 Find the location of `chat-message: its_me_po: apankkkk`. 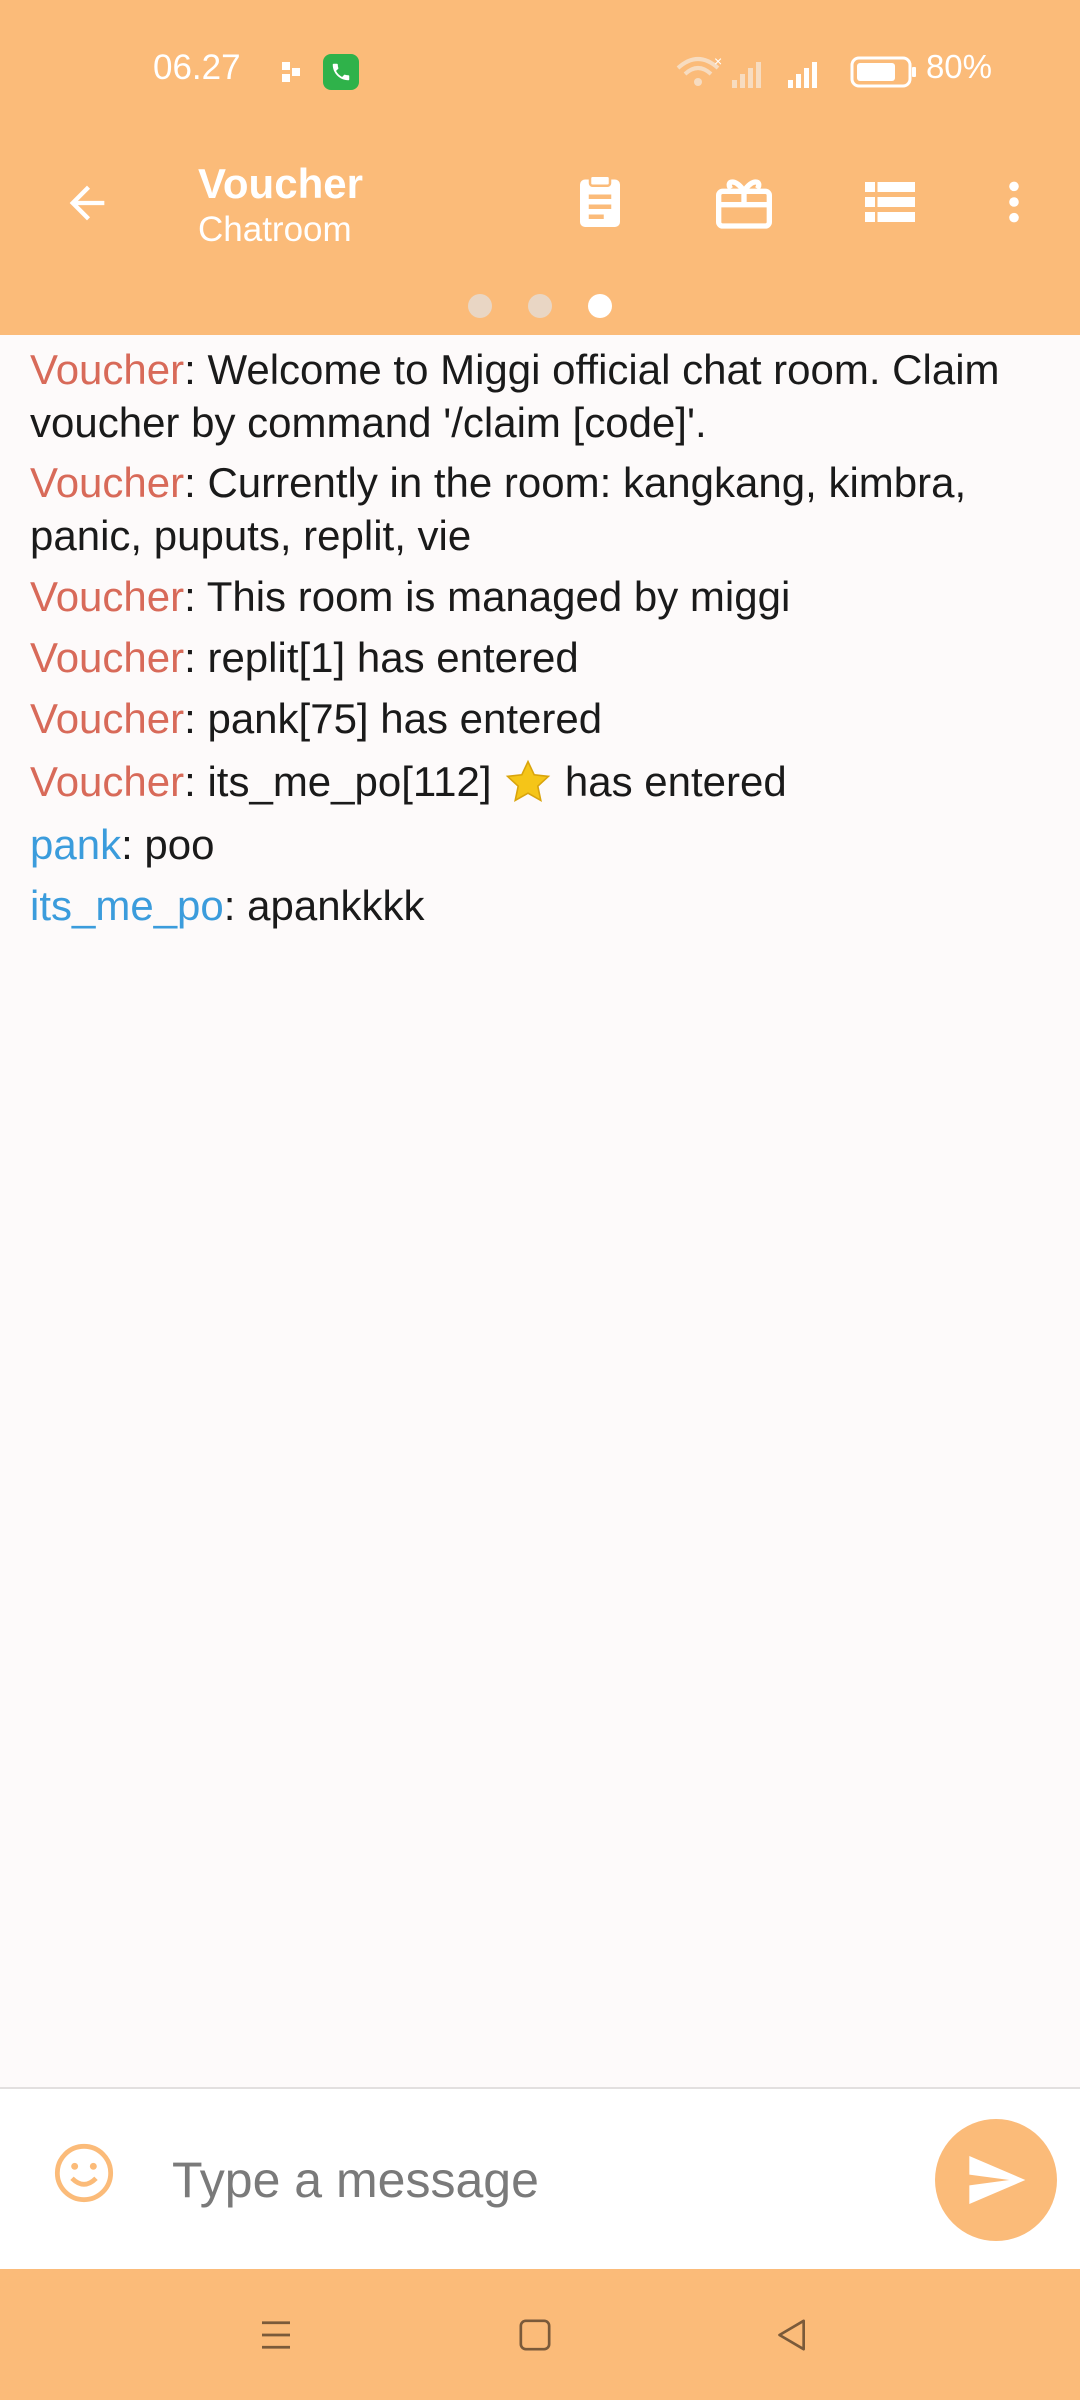

chat-message: its_me_po: apankkkk is located at coordinates (540, 905).